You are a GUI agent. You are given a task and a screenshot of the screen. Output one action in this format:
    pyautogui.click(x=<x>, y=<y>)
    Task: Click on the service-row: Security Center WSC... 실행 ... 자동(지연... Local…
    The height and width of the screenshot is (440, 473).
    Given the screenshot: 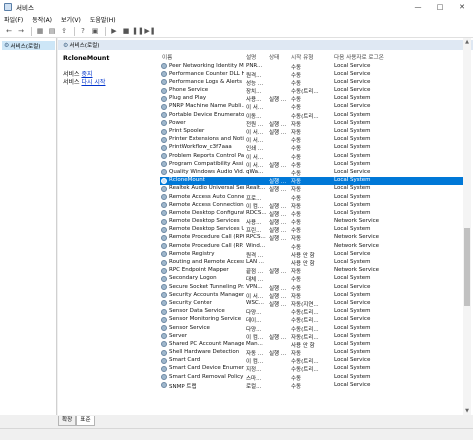 What is the action you would take?
    pyautogui.click(x=311, y=303)
    